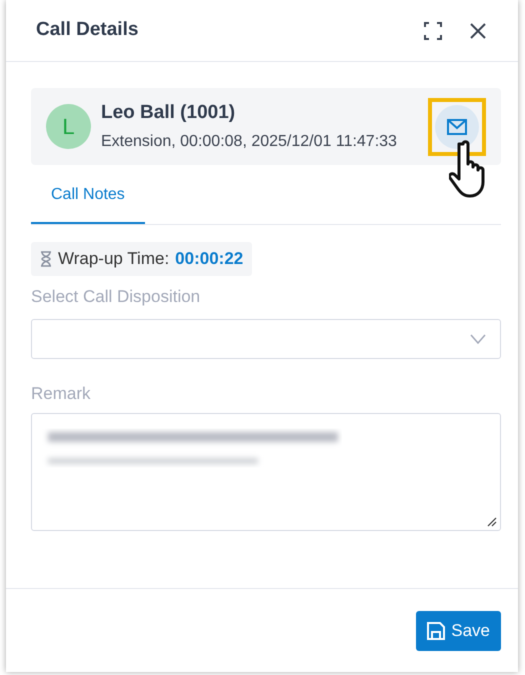  I want to click on dialog-title: Call Details, so click(87, 30).